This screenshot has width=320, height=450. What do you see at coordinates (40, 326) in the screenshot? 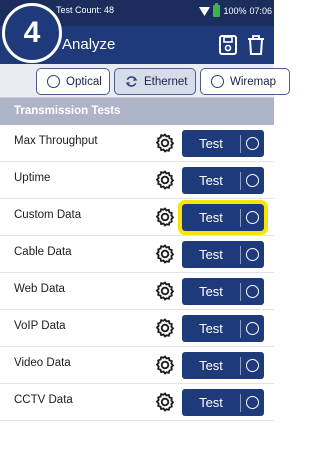
I see `test-name: VoIP Data` at bounding box center [40, 326].